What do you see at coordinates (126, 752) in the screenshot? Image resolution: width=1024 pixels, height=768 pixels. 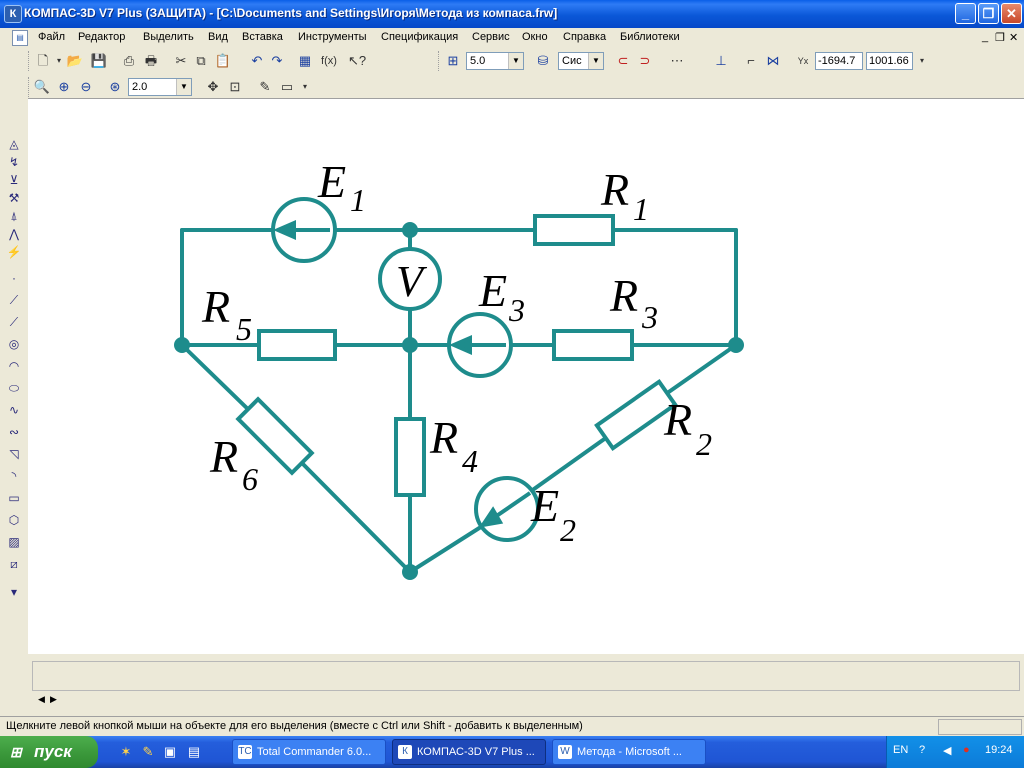 I see `quicklaunch-runner-icon: ✶` at bounding box center [126, 752].